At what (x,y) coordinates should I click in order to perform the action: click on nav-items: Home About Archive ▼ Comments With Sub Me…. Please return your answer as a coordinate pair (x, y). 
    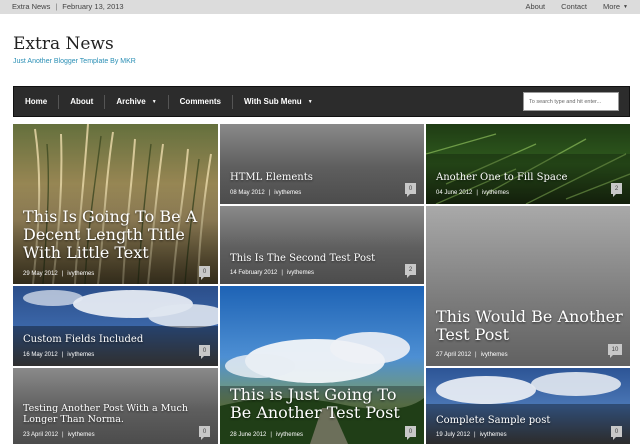
    Looking at the image, I should click on (169, 101).